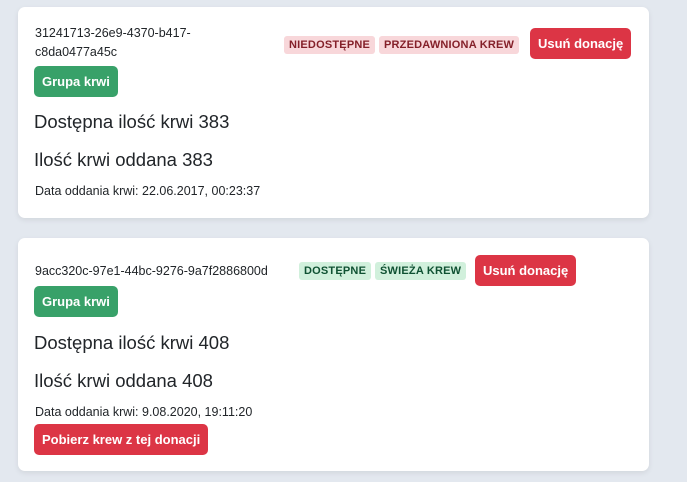  What do you see at coordinates (148, 191) in the screenshot?
I see `donation-date: Data oddania krwi: 22.06.2017, 00:23:37` at bounding box center [148, 191].